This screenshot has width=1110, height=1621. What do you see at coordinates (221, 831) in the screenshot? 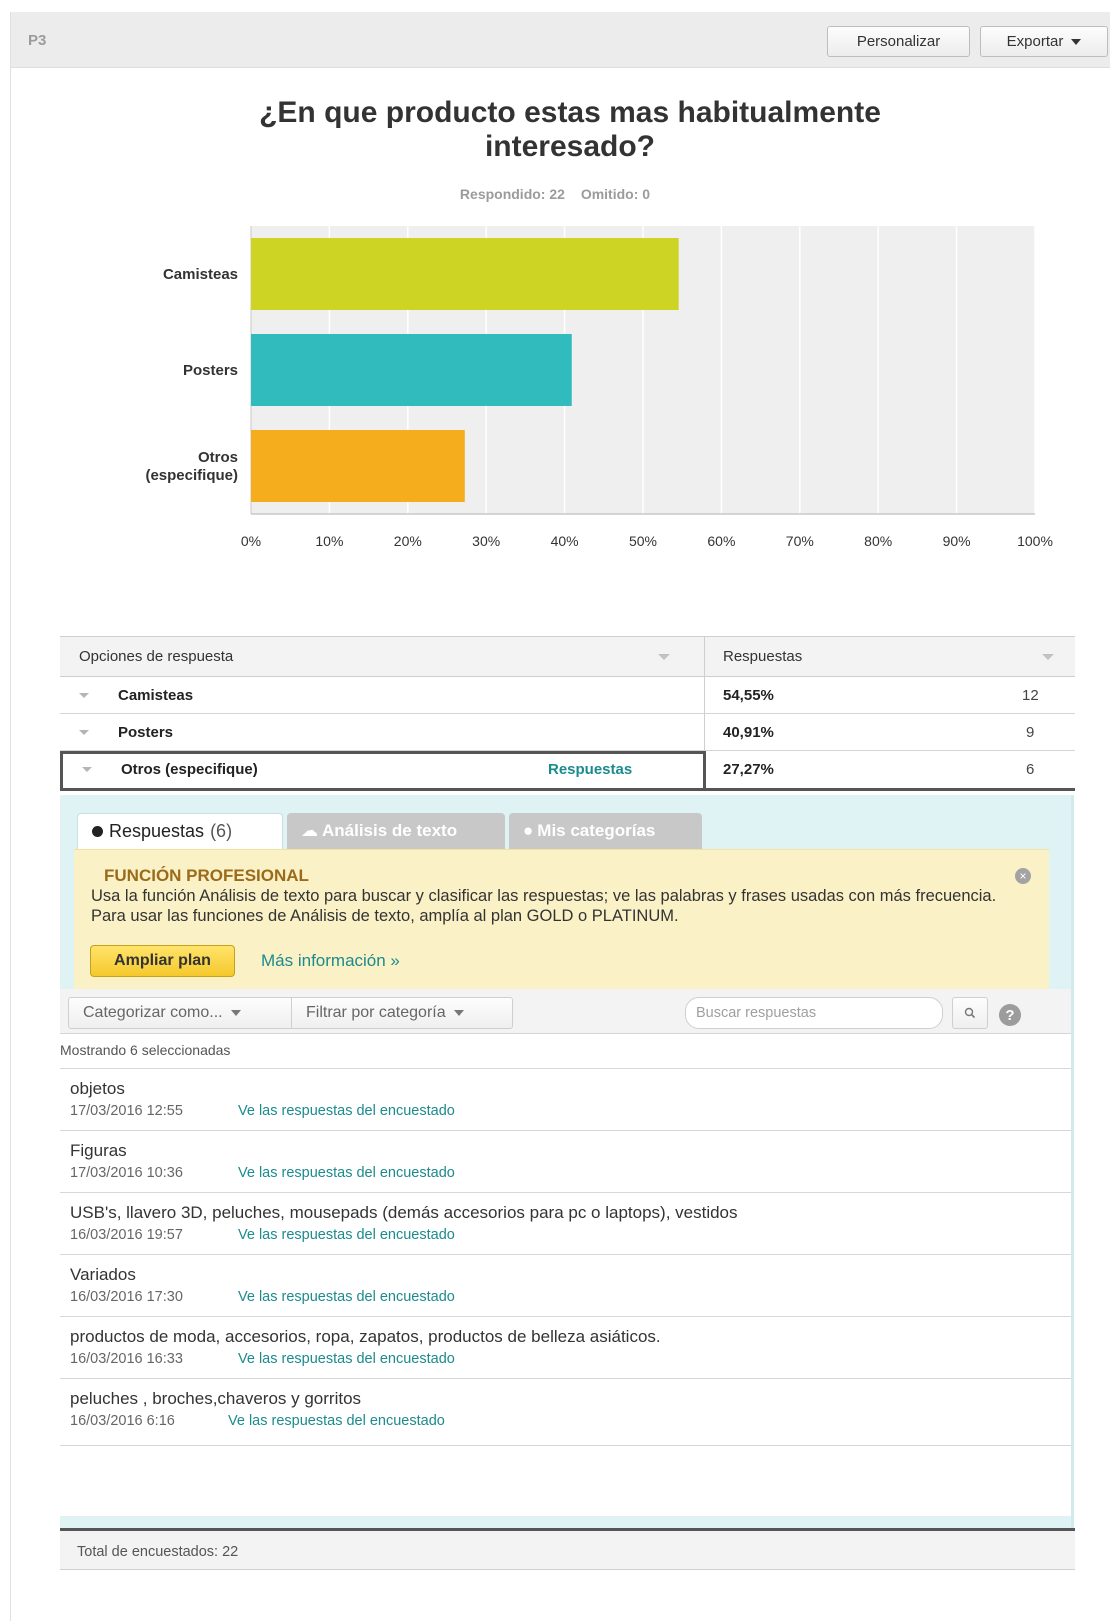
I see `tab-responses-count: (6)` at bounding box center [221, 831].